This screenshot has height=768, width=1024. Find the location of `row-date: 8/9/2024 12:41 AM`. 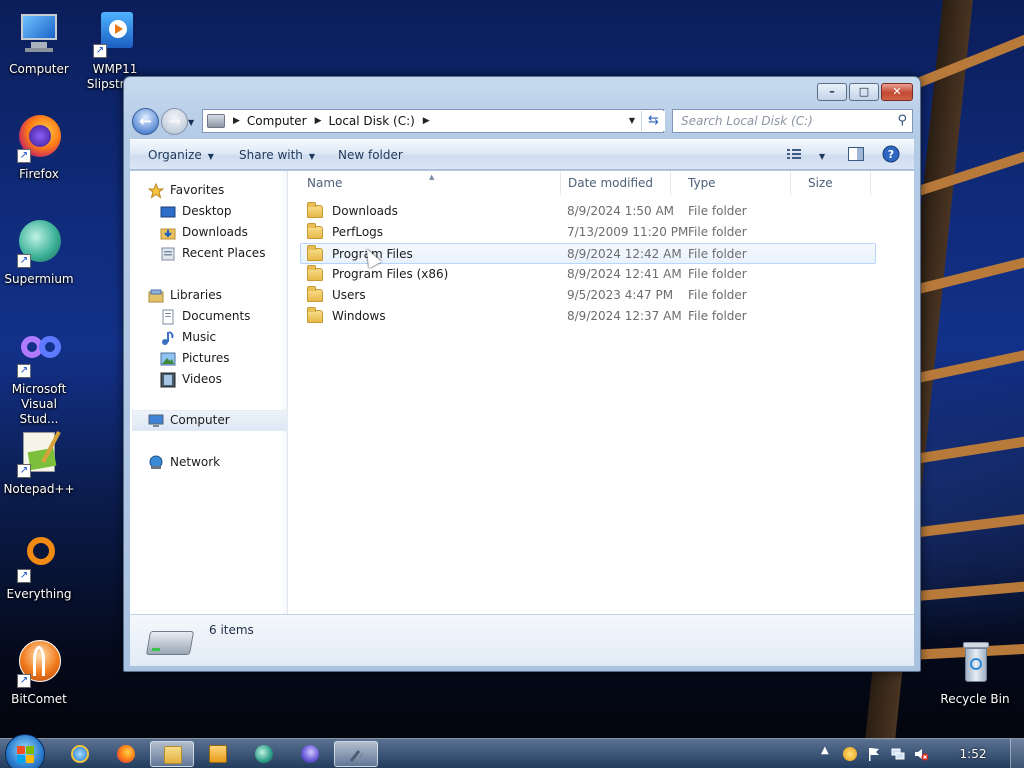

row-date: 8/9/2024 12:41 AM is located at coordinates (624, 274).